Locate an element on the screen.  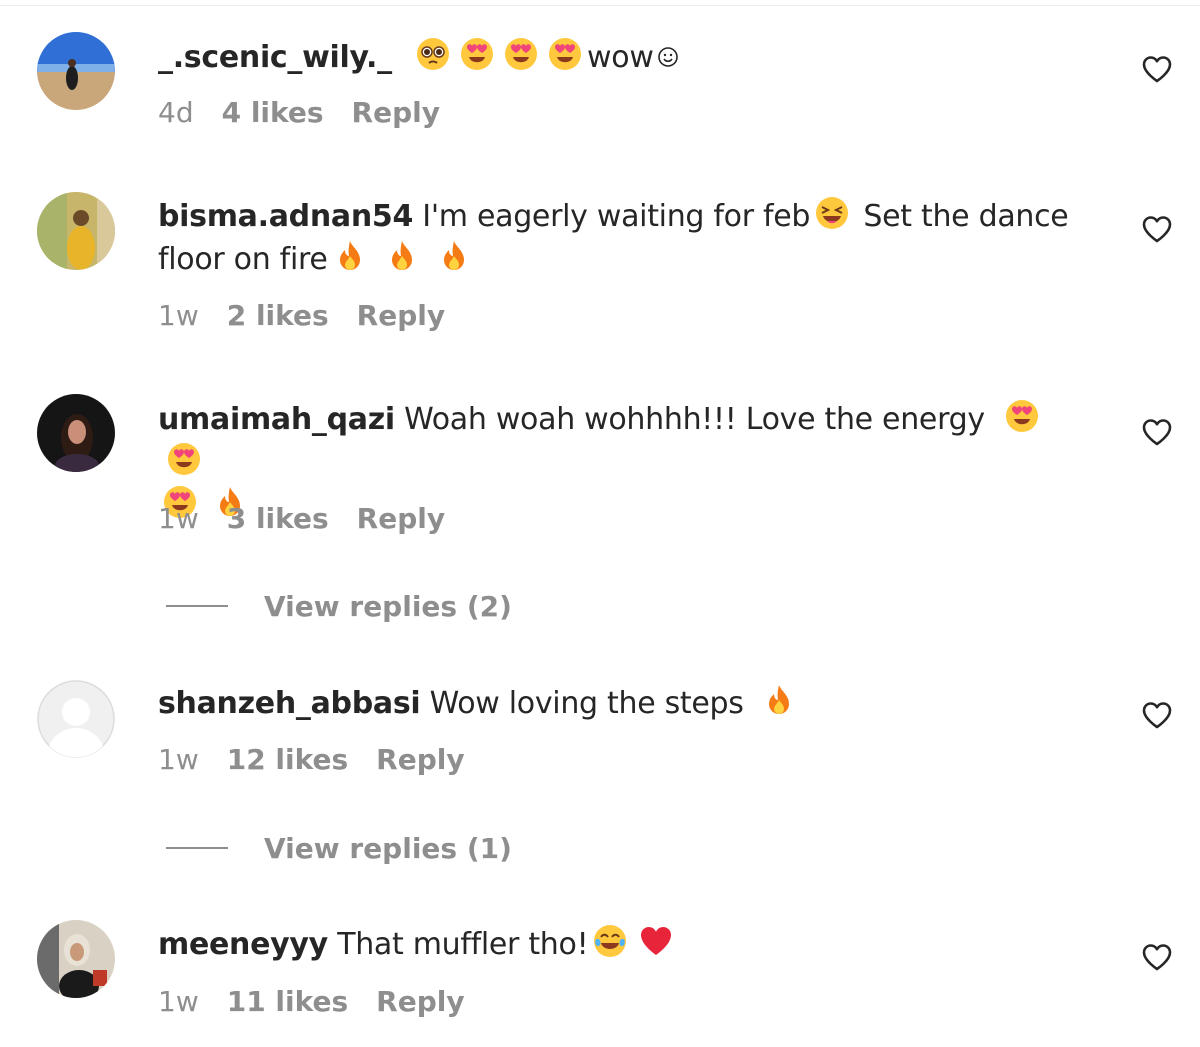
view-replies-button: View replies (2) is located at coordinates (339, 606).